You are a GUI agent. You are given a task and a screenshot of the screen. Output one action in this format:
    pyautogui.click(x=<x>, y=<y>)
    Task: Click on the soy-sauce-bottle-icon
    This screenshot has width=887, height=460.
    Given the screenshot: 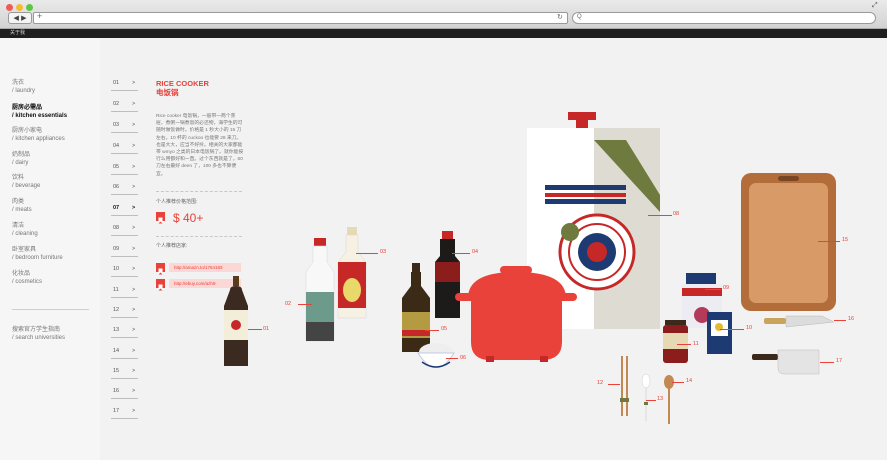 What is the action you would take?
    pyautogui.click(x=236, y=321)
    